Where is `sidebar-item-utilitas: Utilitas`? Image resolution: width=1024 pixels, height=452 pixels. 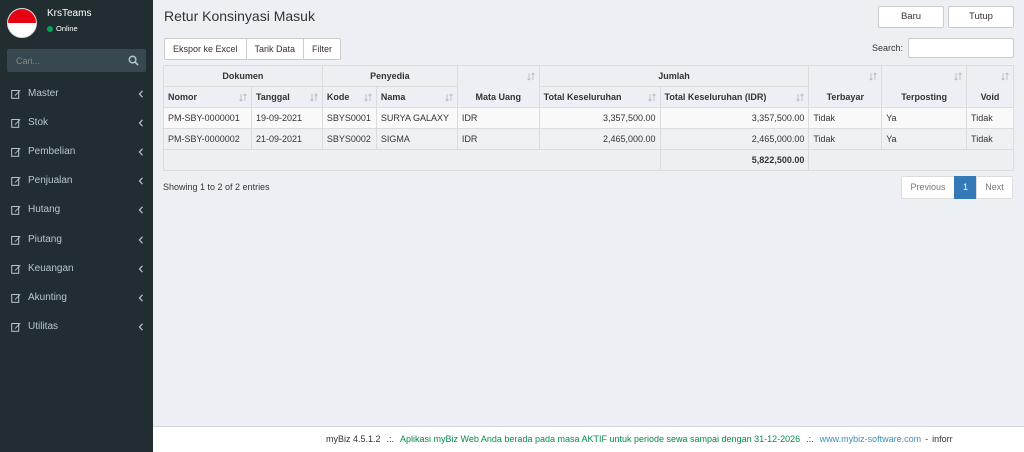 sidebar-item-utilitas: Utilitas is located at coordinates (76, 327).